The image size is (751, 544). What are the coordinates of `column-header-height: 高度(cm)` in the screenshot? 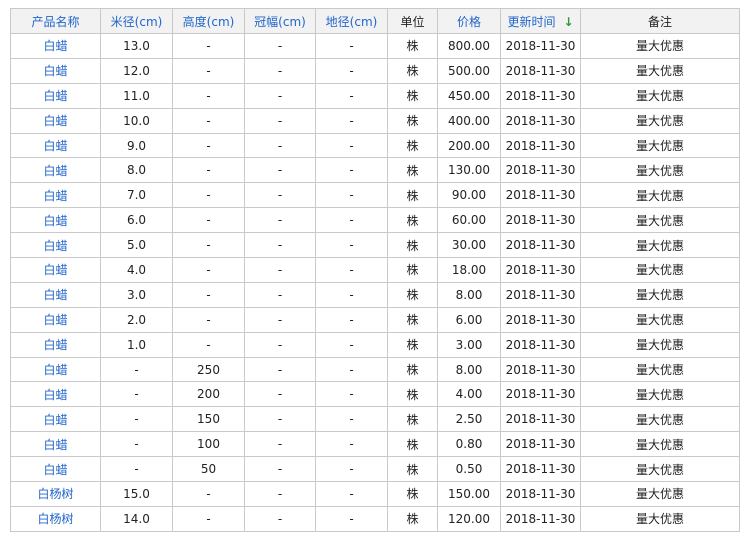 It's located at (208, 21).